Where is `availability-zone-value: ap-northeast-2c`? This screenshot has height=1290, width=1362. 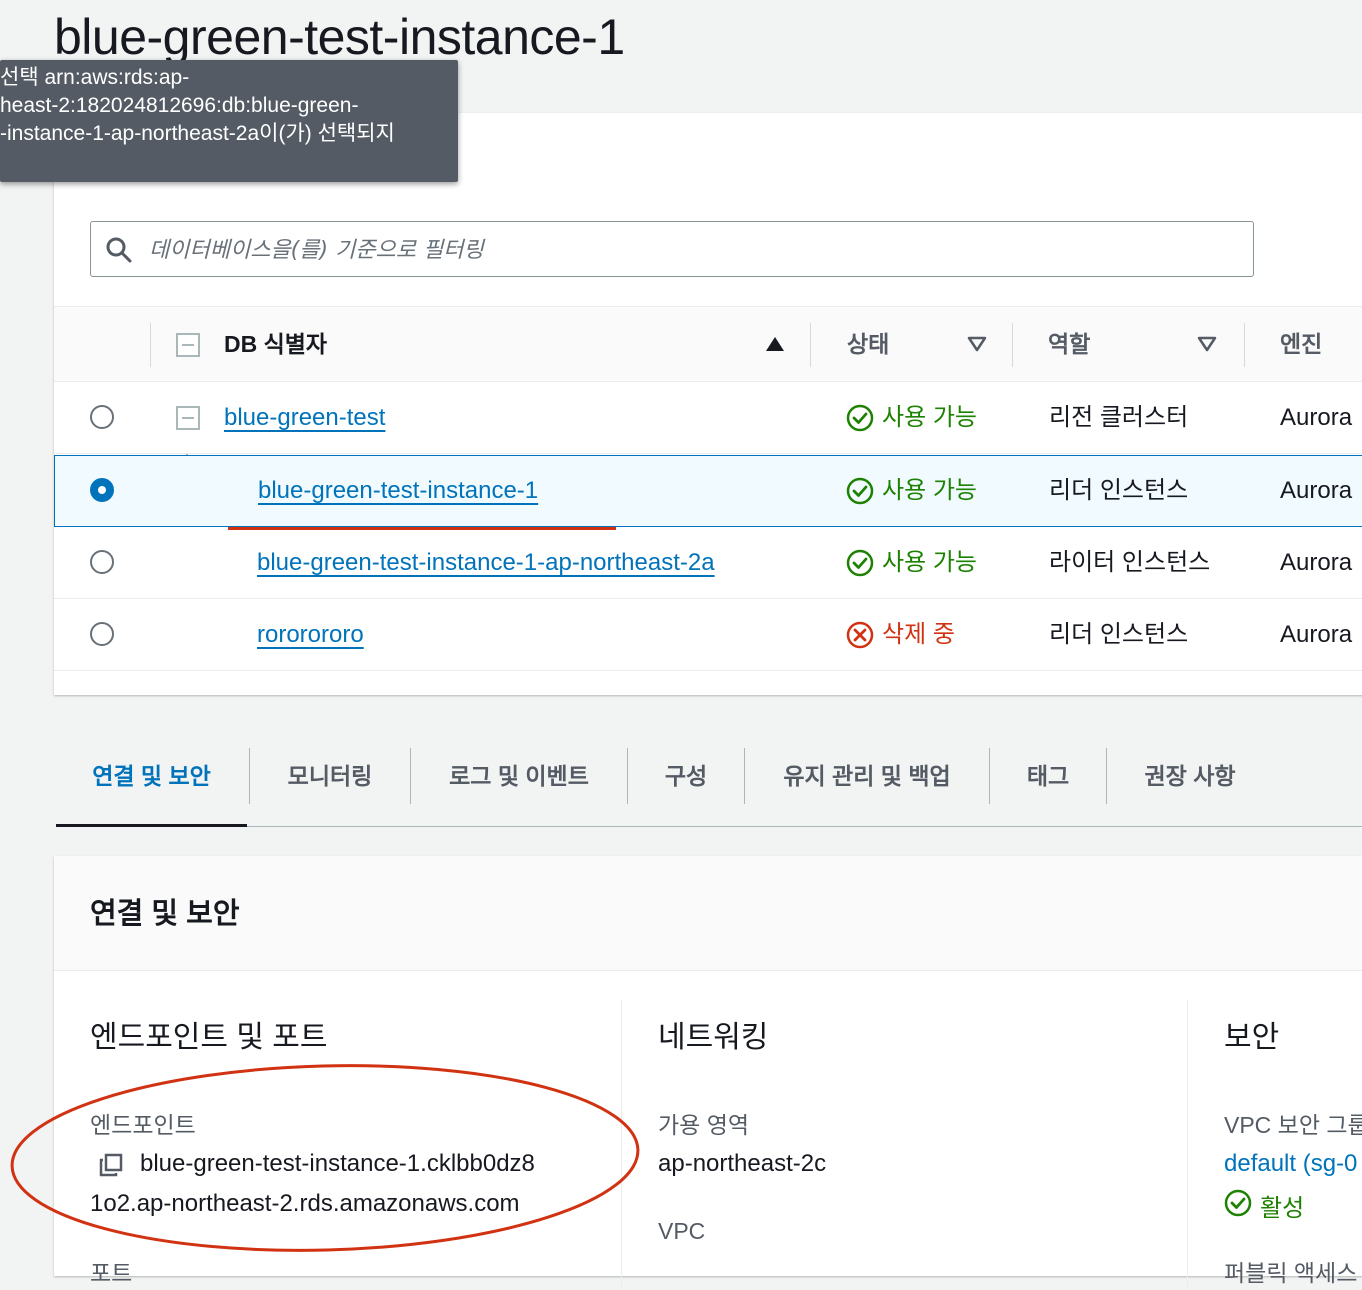 availability-zone-value: ap-northeast-2c is located at coordinates (742, 1163).